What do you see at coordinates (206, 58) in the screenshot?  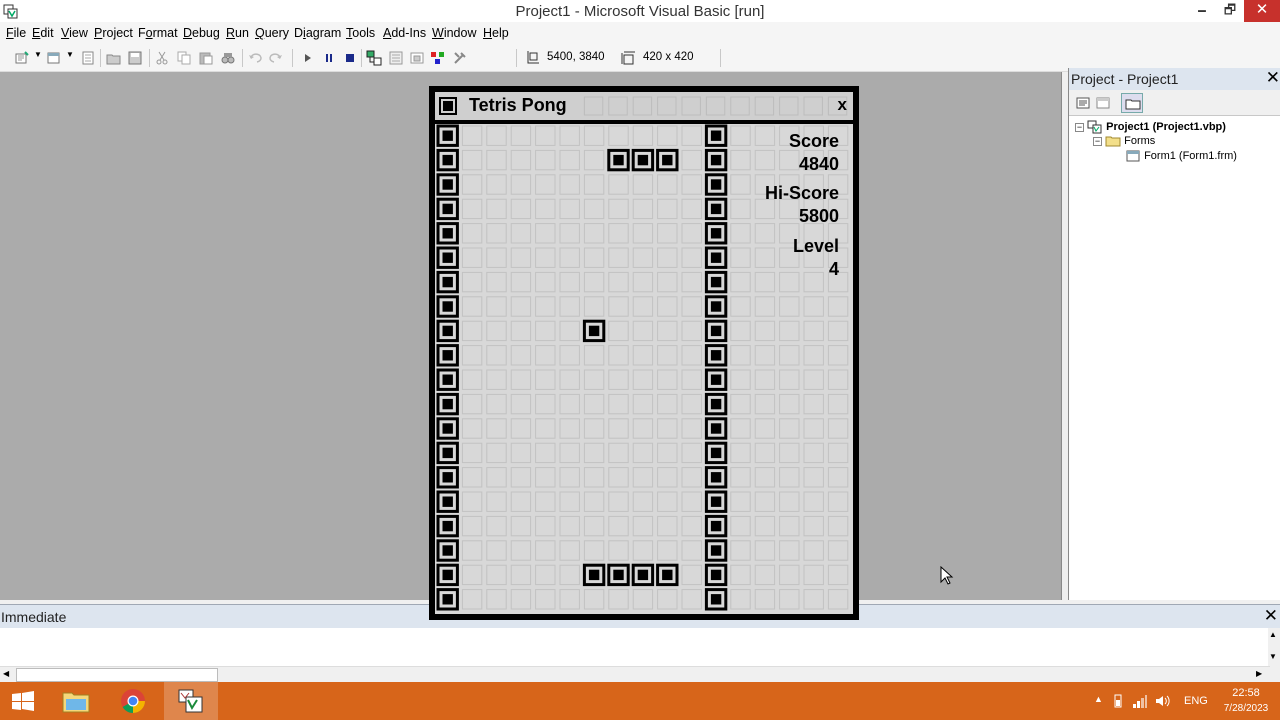 I see `paste-icon` at bounding box center [206, 58].